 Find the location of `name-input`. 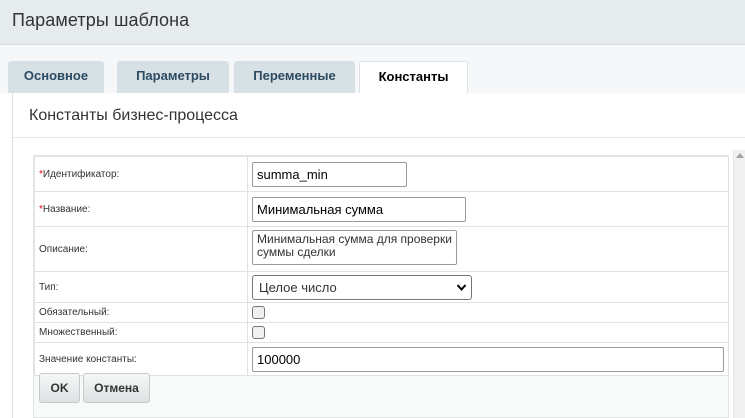

name-input is located at coordinates (359, 209).